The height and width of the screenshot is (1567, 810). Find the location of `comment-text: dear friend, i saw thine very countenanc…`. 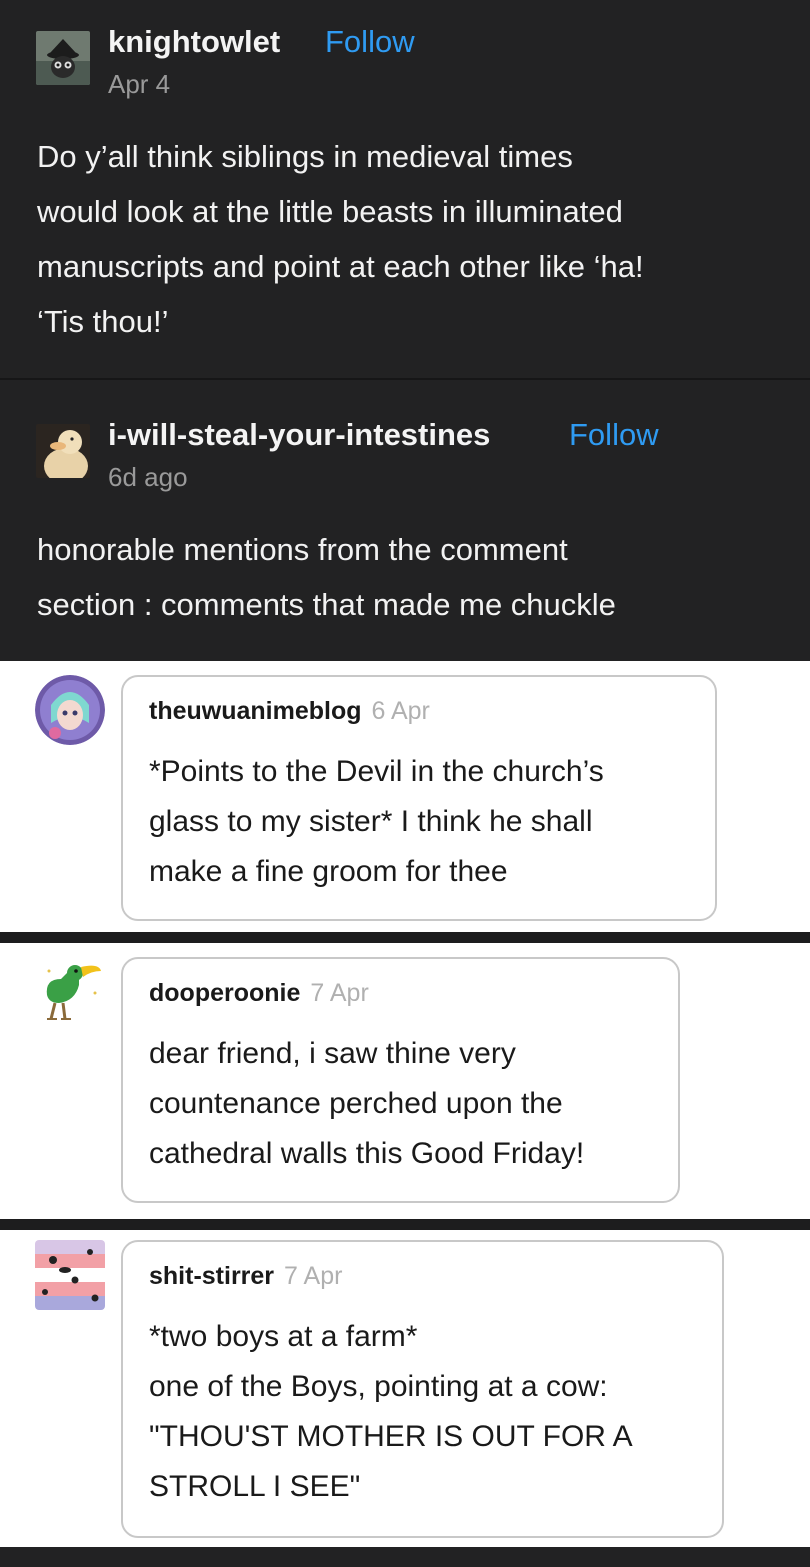

comment-text: dear friend, i saw thine very countenanc… is located at coordinates (366, 1104).